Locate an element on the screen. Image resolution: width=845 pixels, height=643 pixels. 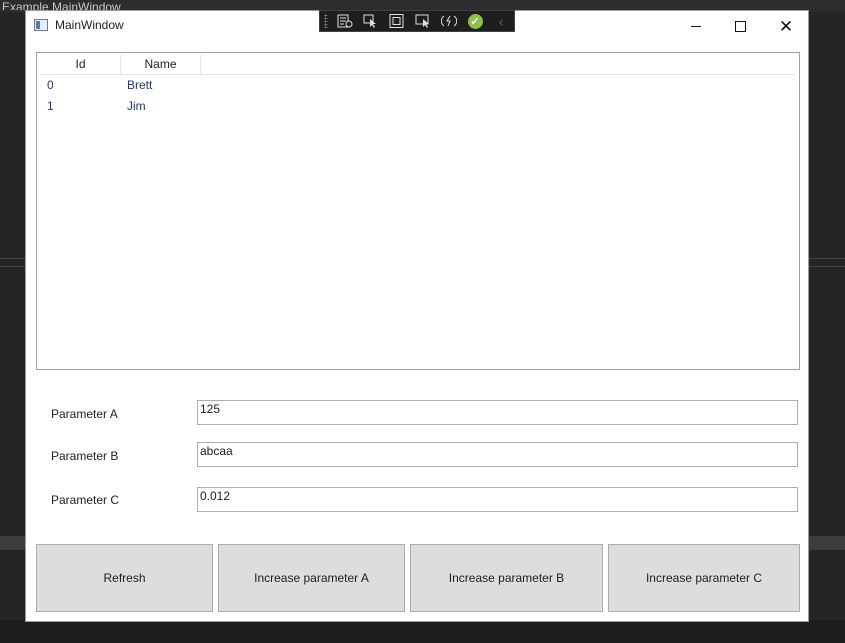
cell-id: 0 is located at coordinates (50, 85).